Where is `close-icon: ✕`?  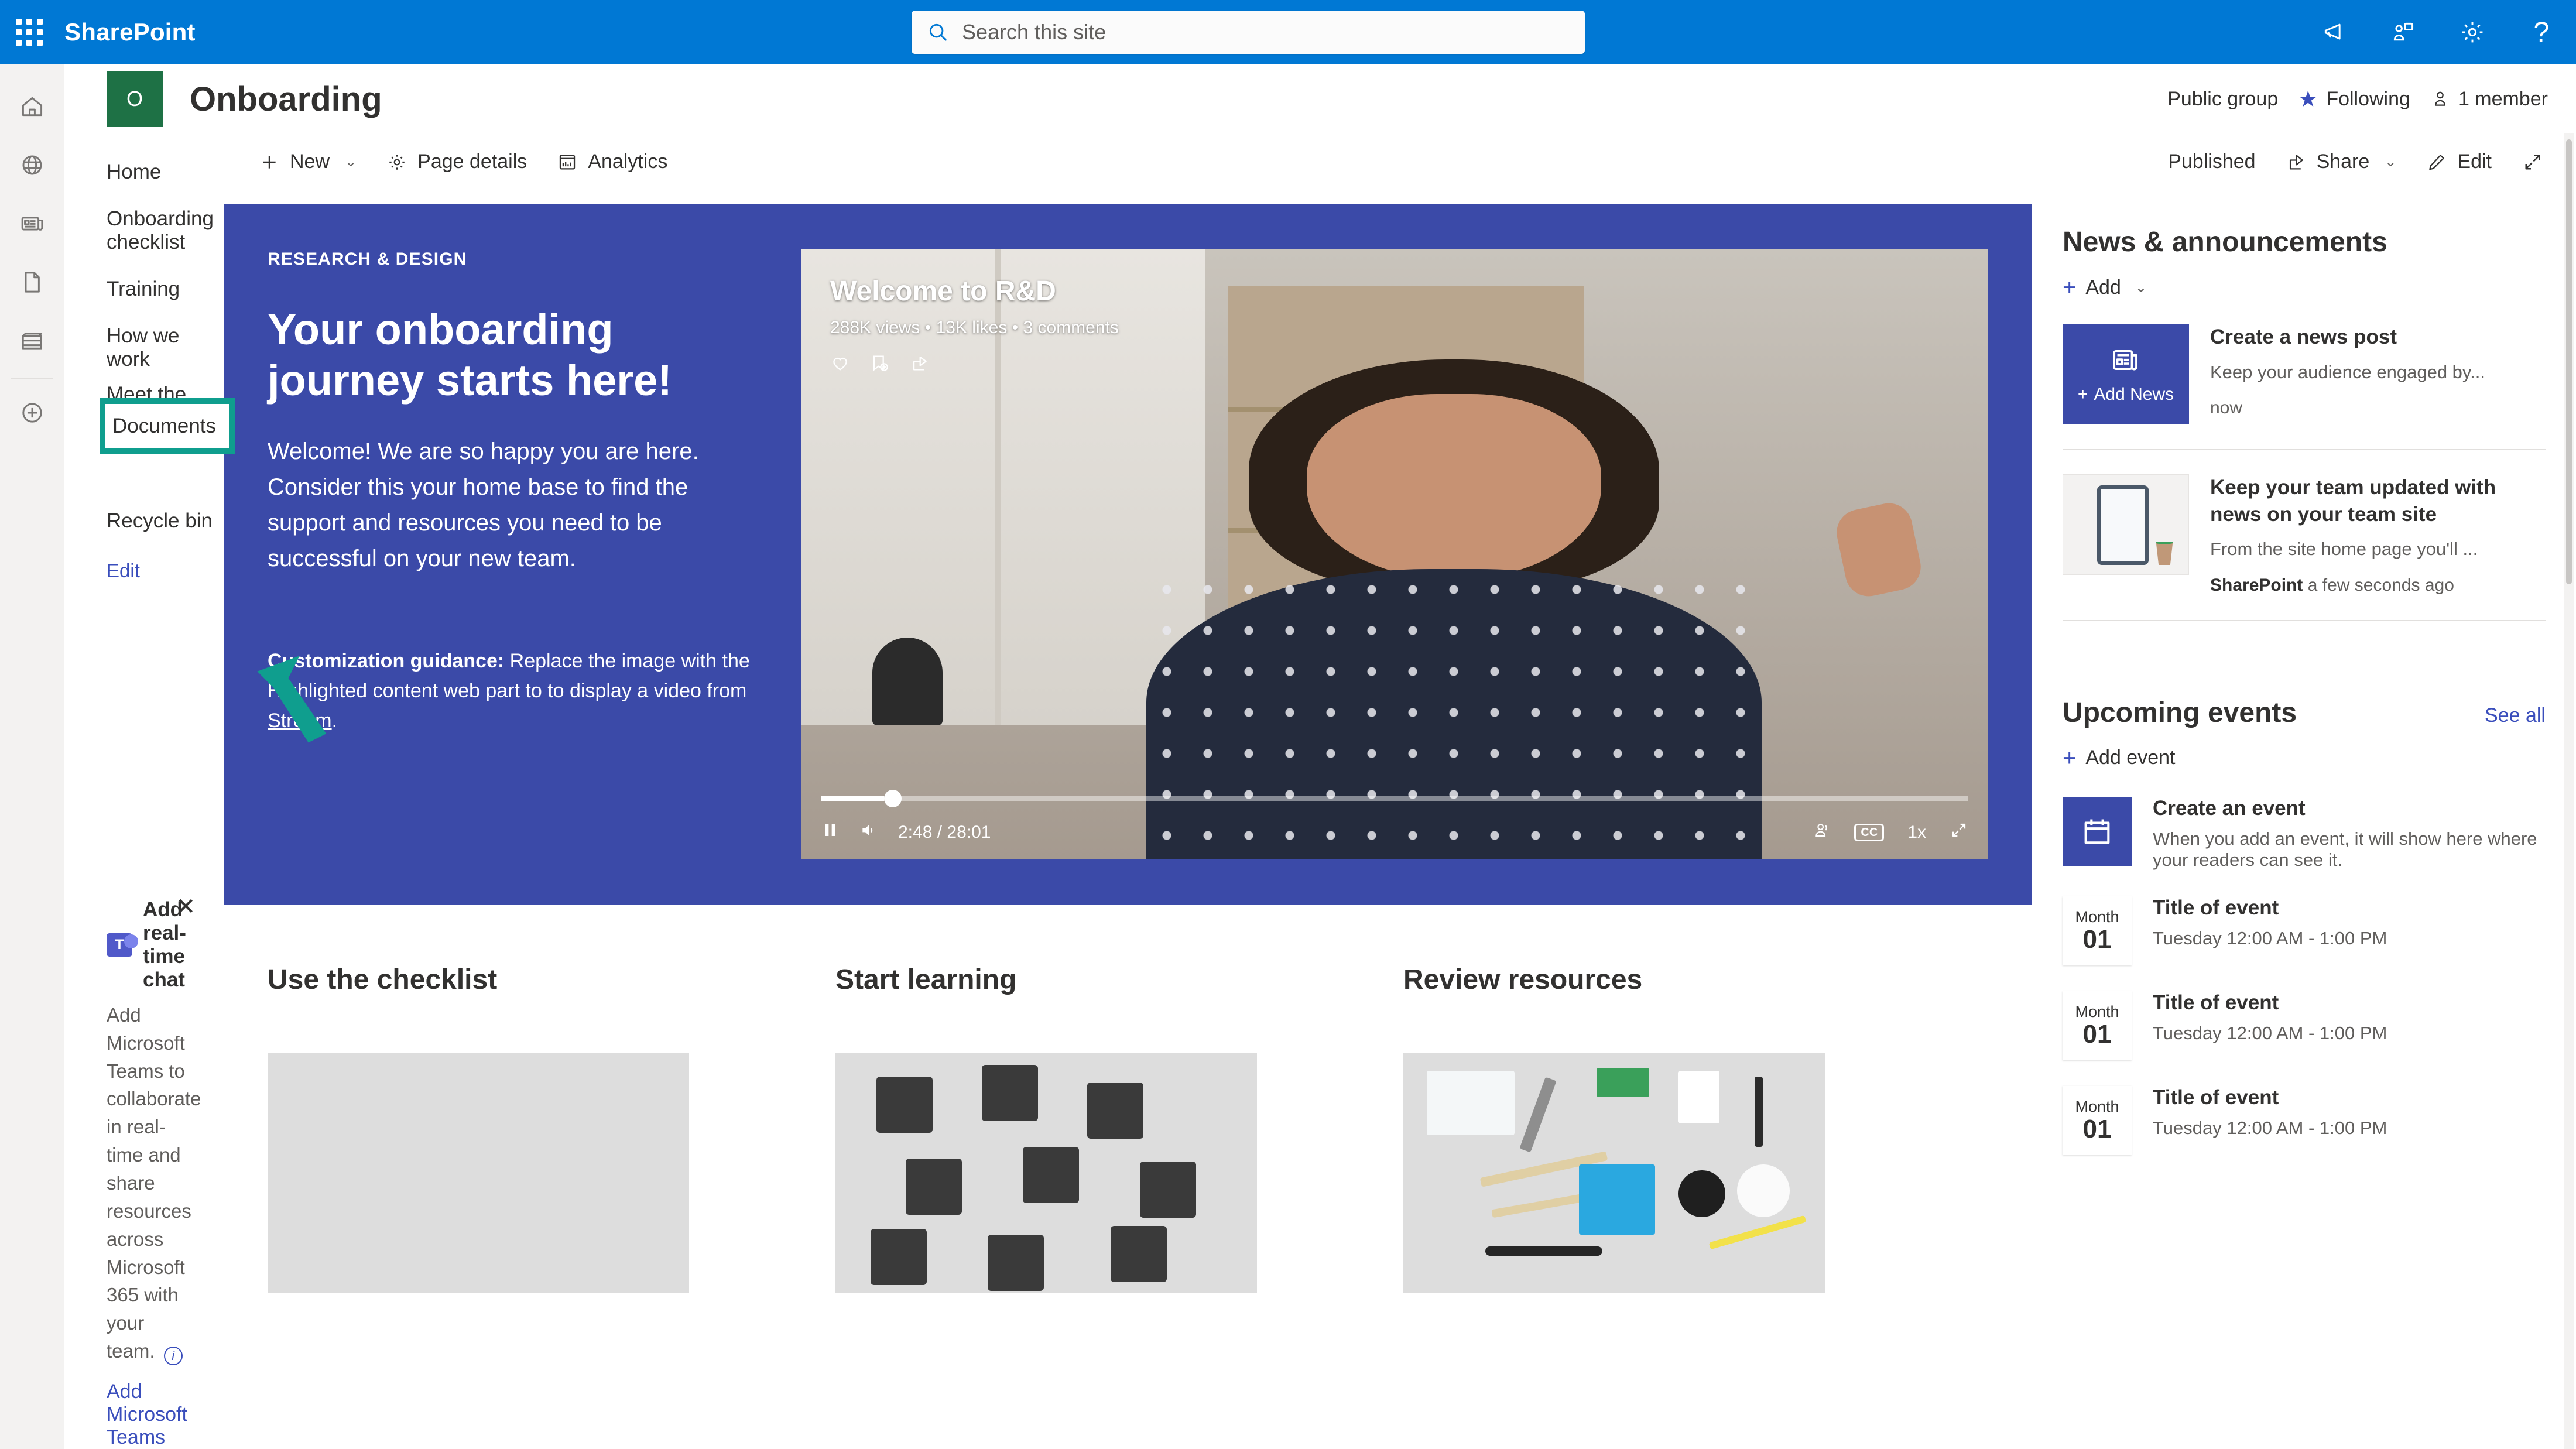 close-icon: ✕ is located at coordinates (186, 906).